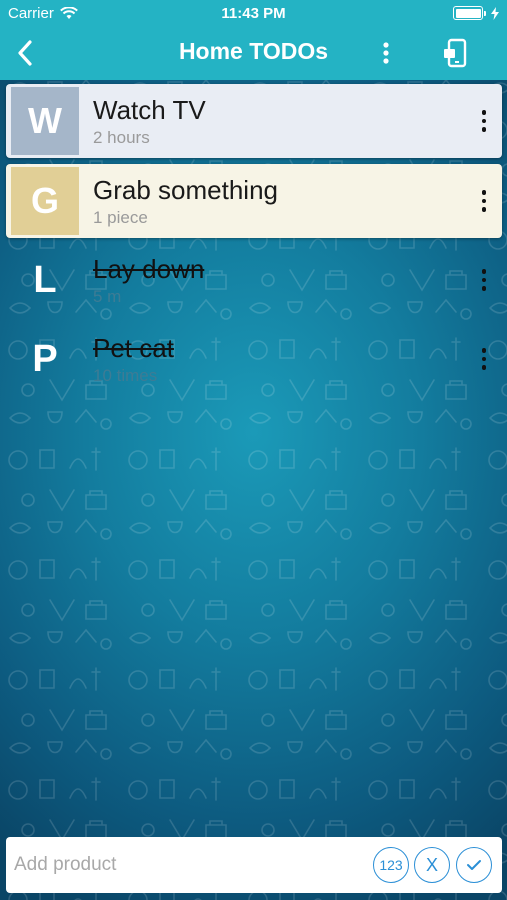 The image size is (507, 900). I want to click on item-badge: P, so click(45, 358).